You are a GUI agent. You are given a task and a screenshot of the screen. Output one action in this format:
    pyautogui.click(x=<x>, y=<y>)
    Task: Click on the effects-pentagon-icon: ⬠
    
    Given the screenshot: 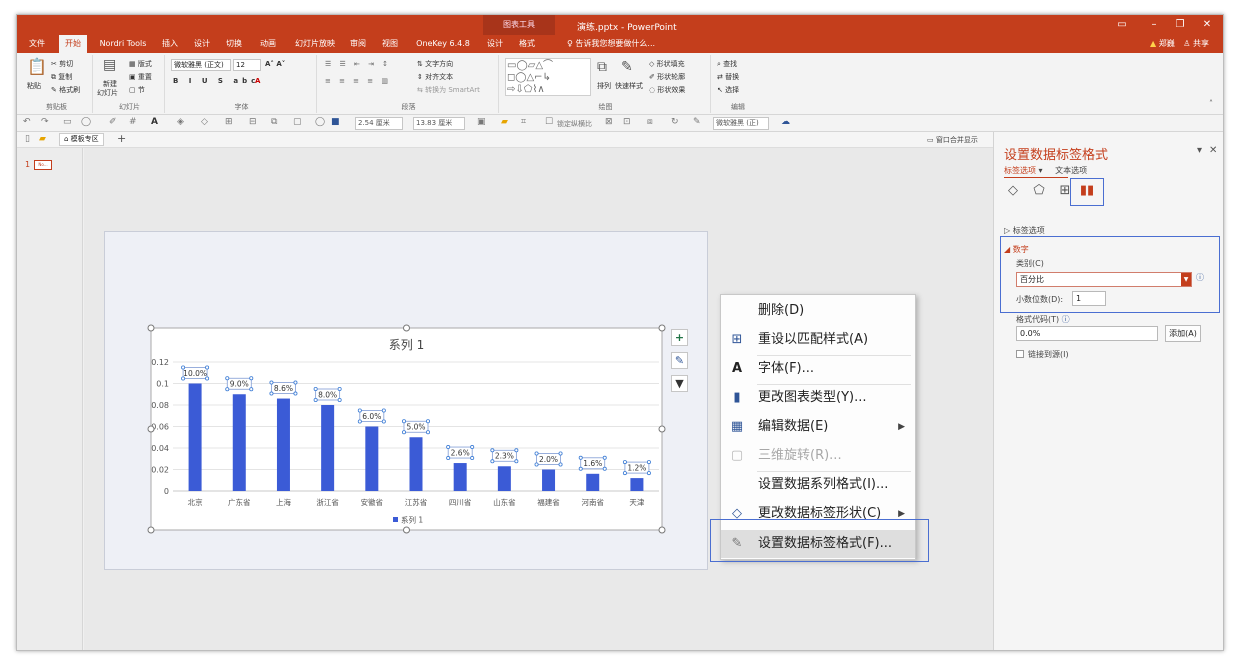 What is the action you would take?
    pyautogui.click(x=1039, y=191)
    